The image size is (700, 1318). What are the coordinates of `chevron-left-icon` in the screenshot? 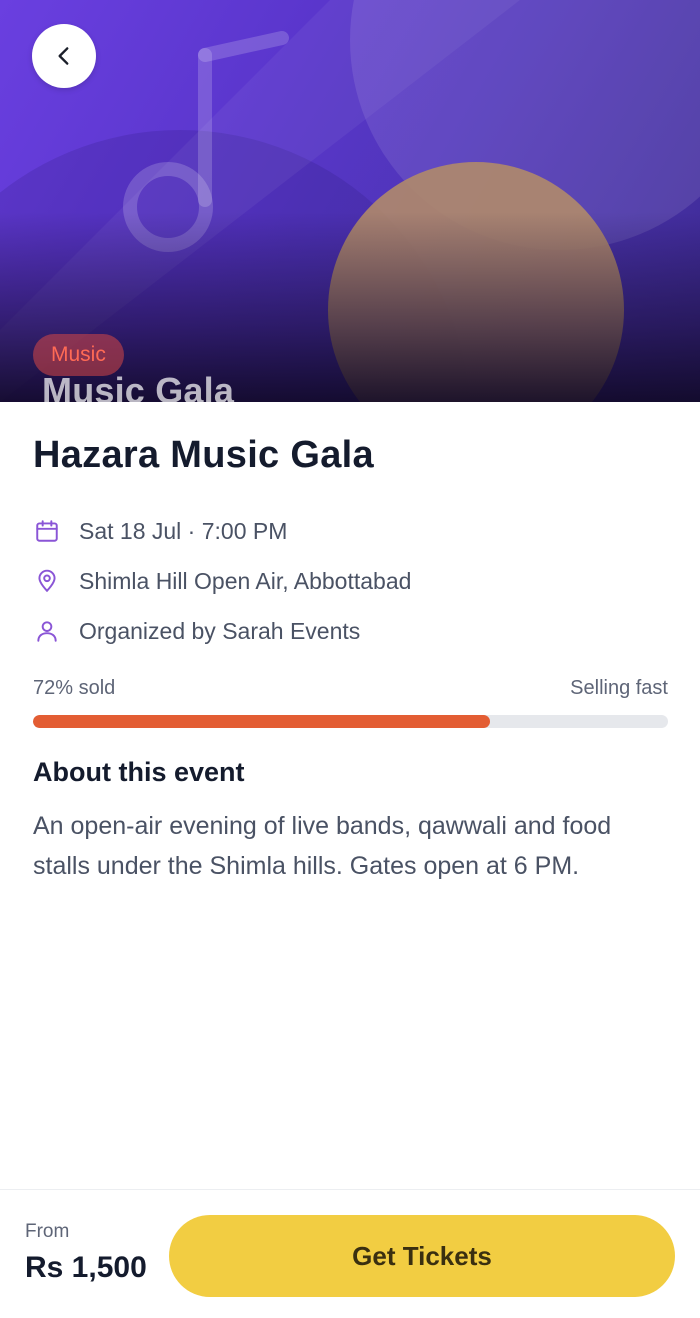 It's located at (63, 56).